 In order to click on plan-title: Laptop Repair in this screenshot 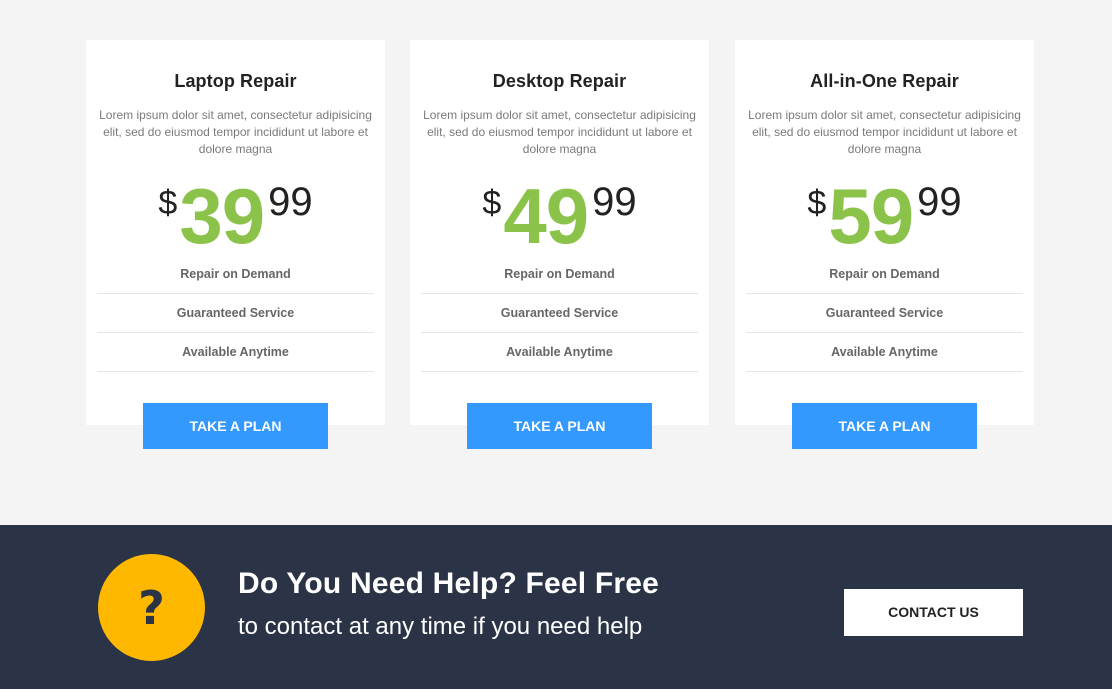, I will do `click(235, 81)`.